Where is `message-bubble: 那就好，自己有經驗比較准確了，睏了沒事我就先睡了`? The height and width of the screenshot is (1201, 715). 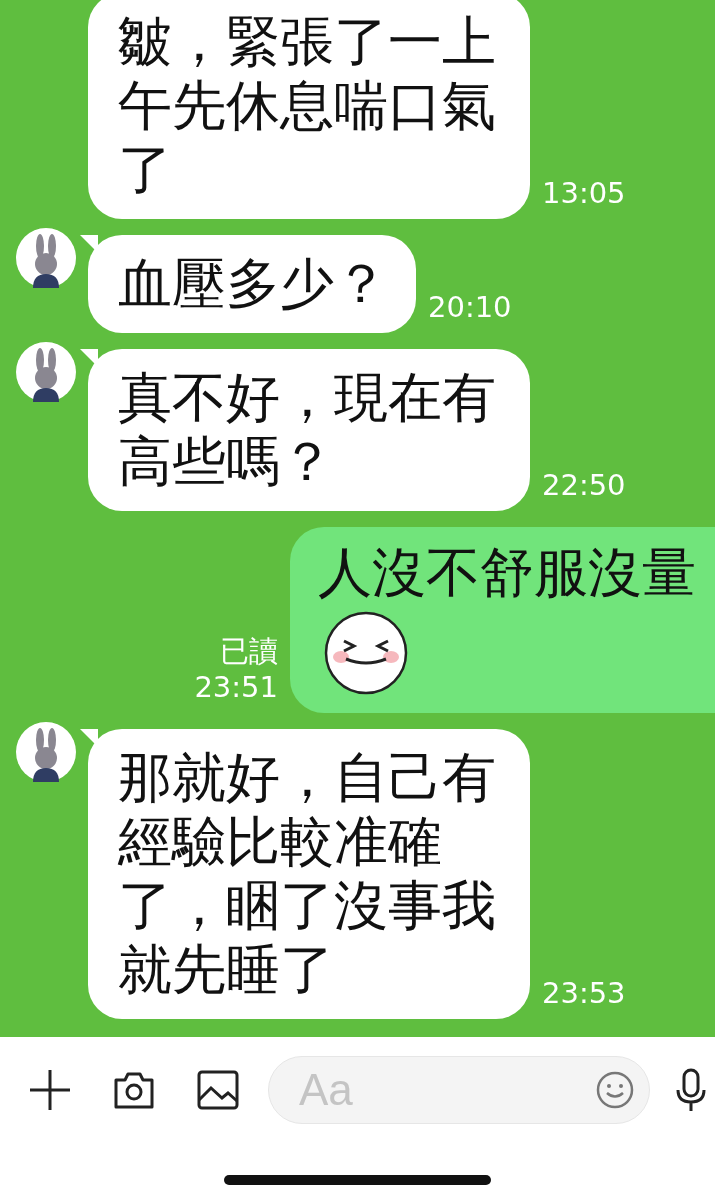
message-bubble: 那就好，自己有經驗比較准確了，睏了沒事我就先睡了 is located at coordinates (309, 874).